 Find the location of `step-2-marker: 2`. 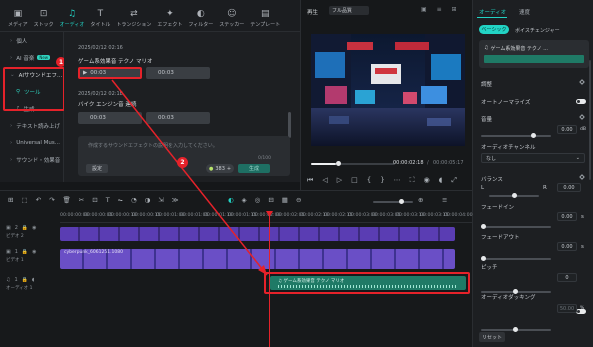

step-2-marker: 2 is located at coordinates (182, 162).